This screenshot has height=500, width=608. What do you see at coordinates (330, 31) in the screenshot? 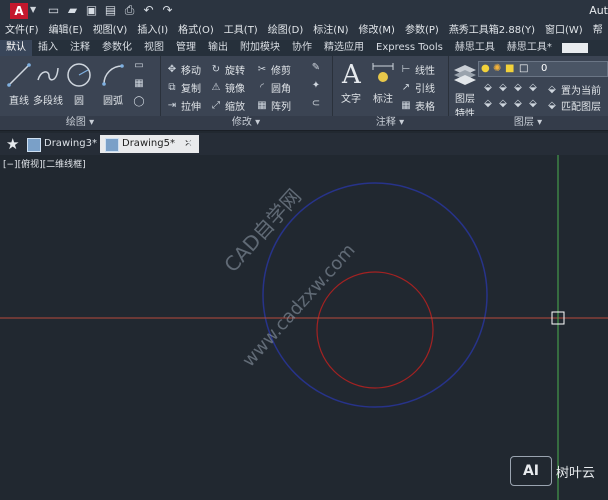
I see `menu-dimension: 标注(N)` at bounding box center [330, 31].